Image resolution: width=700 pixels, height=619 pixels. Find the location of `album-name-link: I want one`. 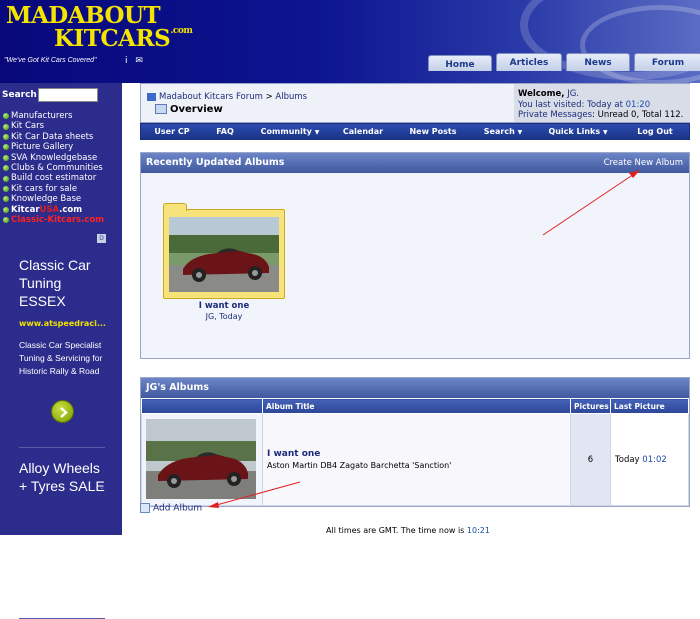

album-name-link: I want one is located at coordinates (224, 306).